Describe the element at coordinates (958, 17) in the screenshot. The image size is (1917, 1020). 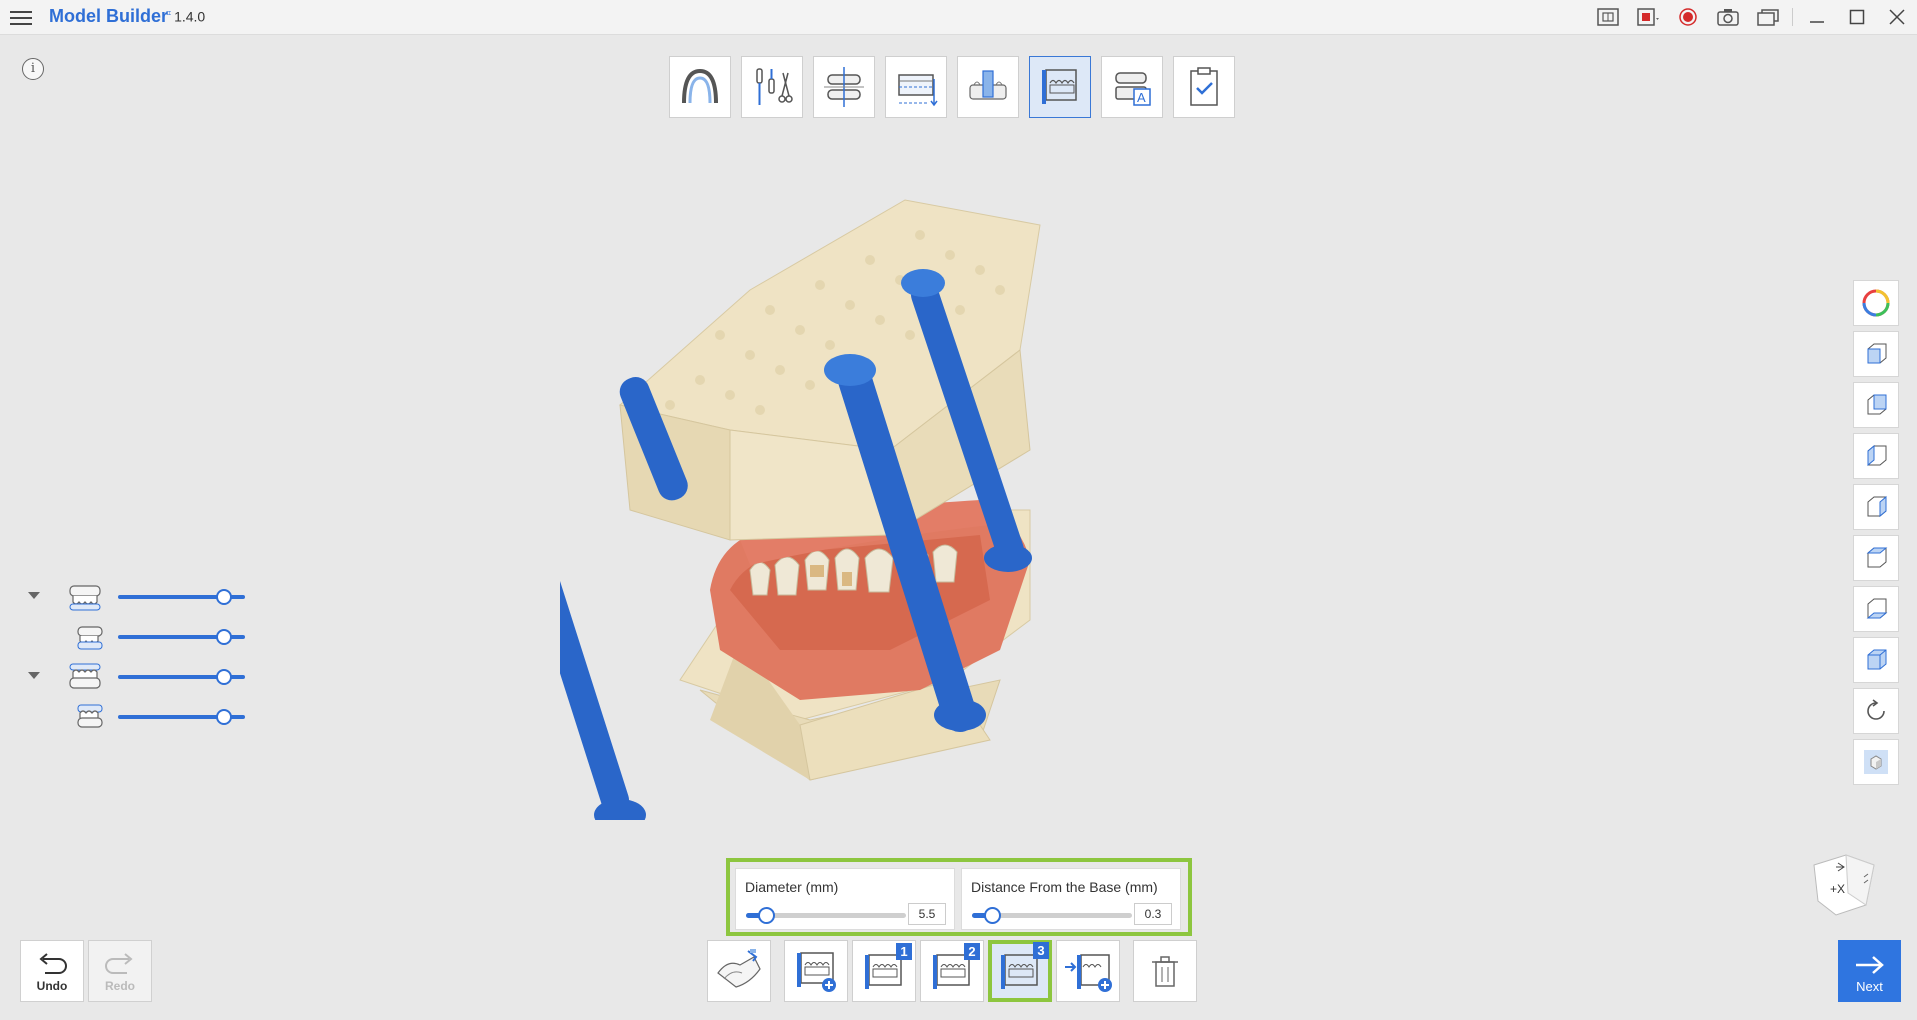
I see `title-bar: Model Builder ⌗ 1.4.0` at that location.